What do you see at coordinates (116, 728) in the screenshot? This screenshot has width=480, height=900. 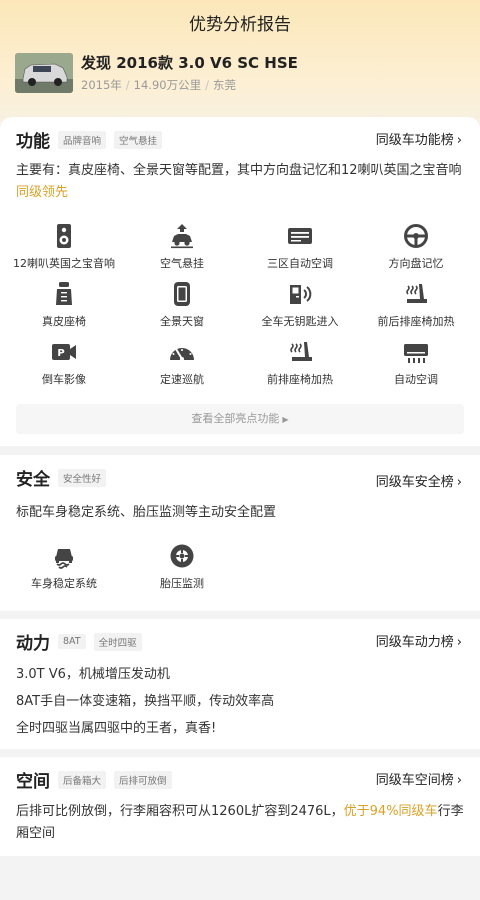 I see `power-line: 全时四驱当属四驱中的王者，真香!` at bounding box center [116, 728].